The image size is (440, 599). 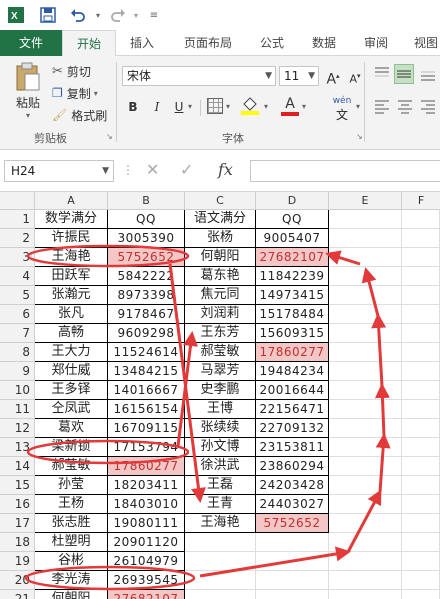 I want to click on column-header-a: A, so click(x=71, y=201).